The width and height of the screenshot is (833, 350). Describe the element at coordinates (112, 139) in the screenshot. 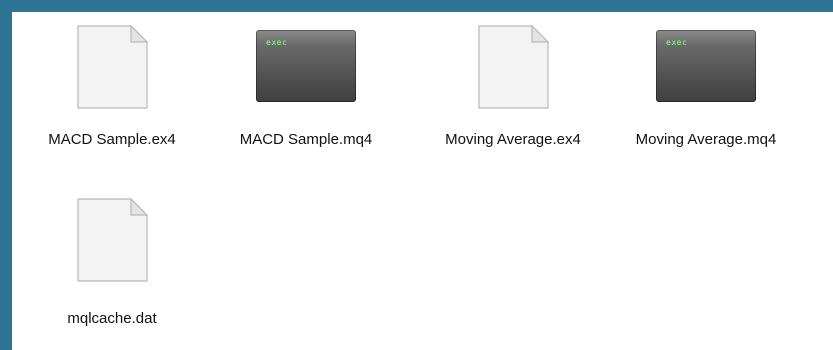

I see `file-name-label: MACD Sample.ex4` at that location.